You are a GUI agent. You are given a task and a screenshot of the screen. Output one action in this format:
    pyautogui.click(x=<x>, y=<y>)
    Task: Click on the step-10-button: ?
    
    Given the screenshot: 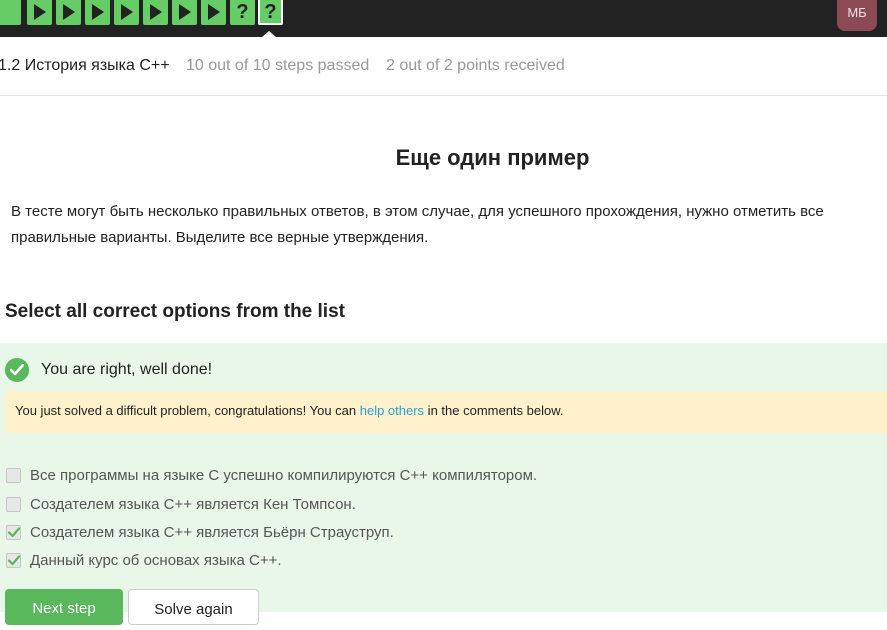 What is the action you would take?
    pyautogui.click(x=270, y=12)
    